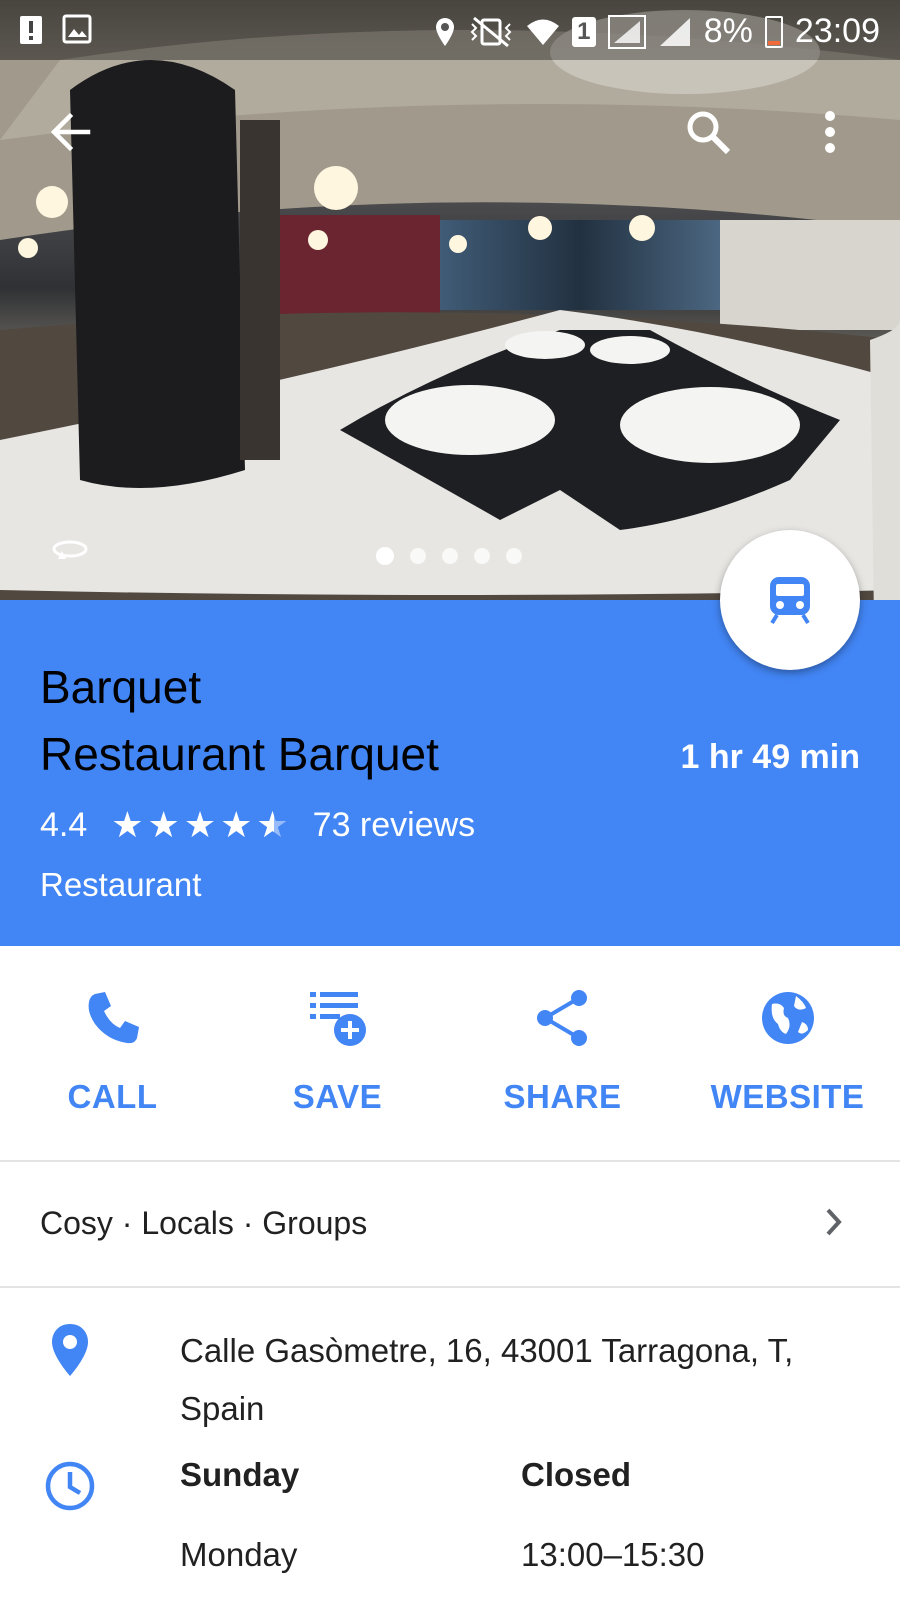 The height and width of the screenshot is (1600, 900). What do you see at coordinates (787, 1096) in the screenshot?
I see `website-label: WEBSITE` at bounding box center [787, 1096].